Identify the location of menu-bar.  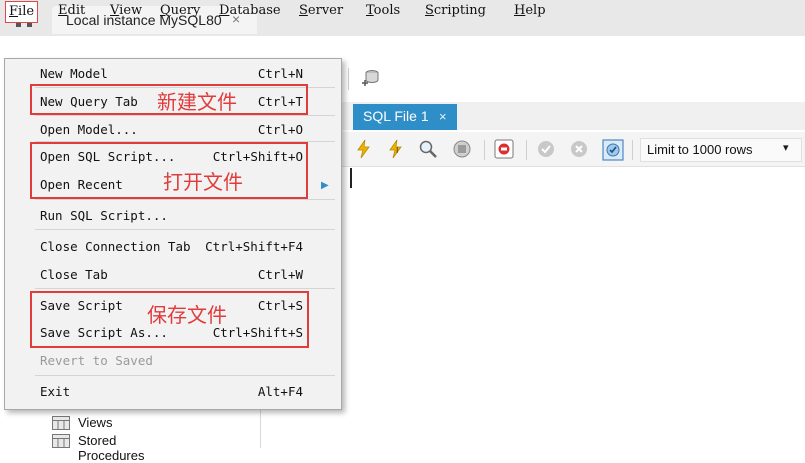
(402, 48).